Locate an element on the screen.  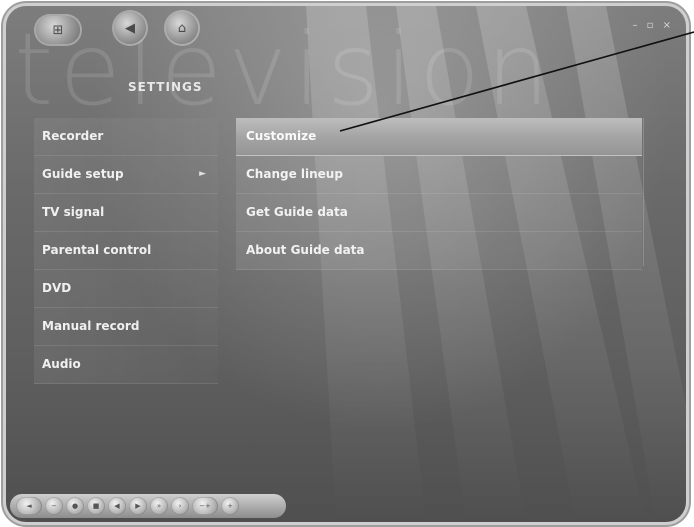
channel-icon: −+ is located at coordinates (205, 506).